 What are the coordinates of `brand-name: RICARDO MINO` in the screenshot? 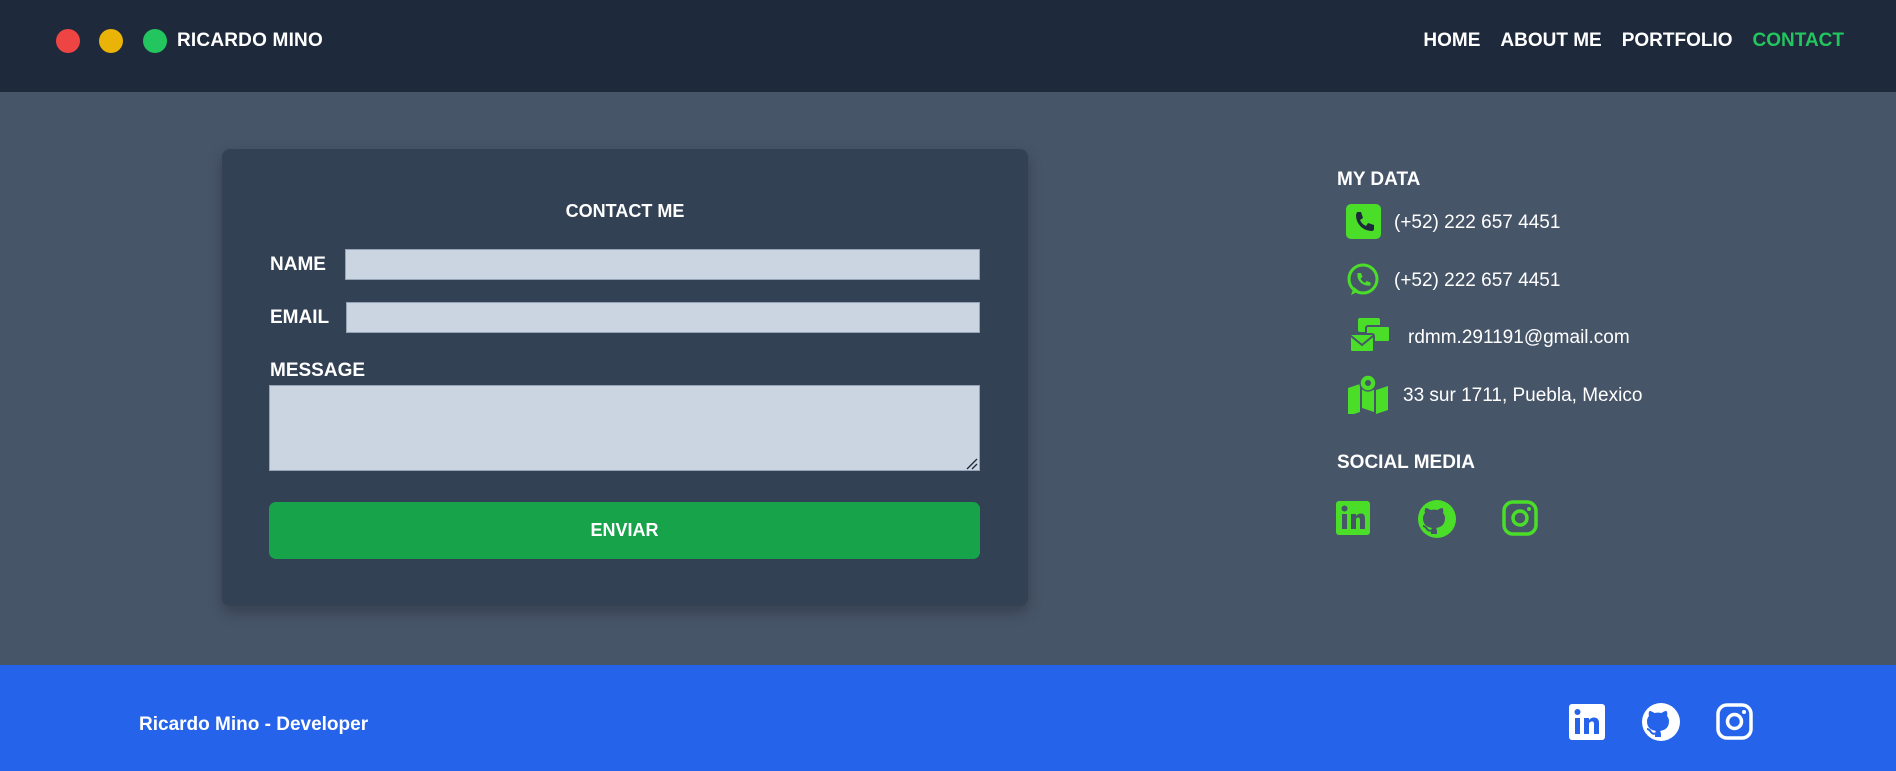 It's located at (250, 41).